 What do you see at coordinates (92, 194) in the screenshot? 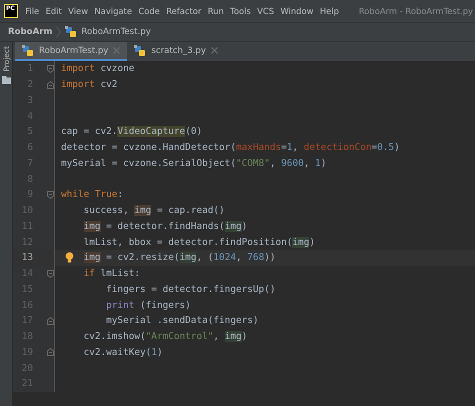
I see `code-line: while True:` at bounding box center [92, 194].